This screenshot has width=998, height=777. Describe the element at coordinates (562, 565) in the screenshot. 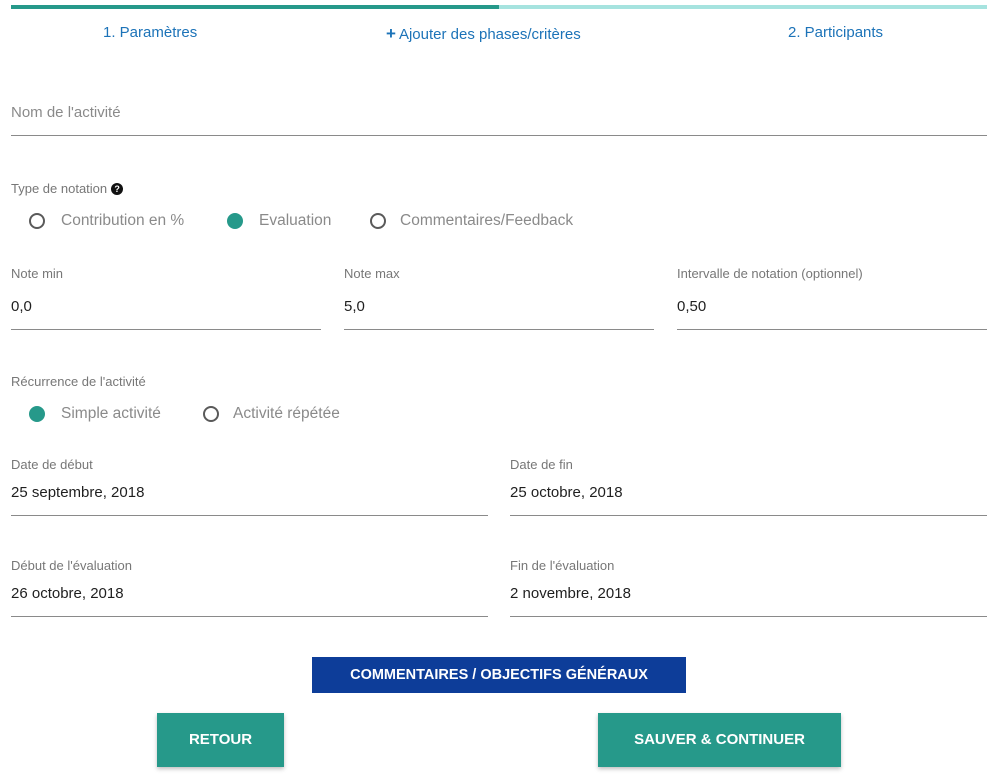

I see `eval-end-label: Fin de l'évaluation` at that location.